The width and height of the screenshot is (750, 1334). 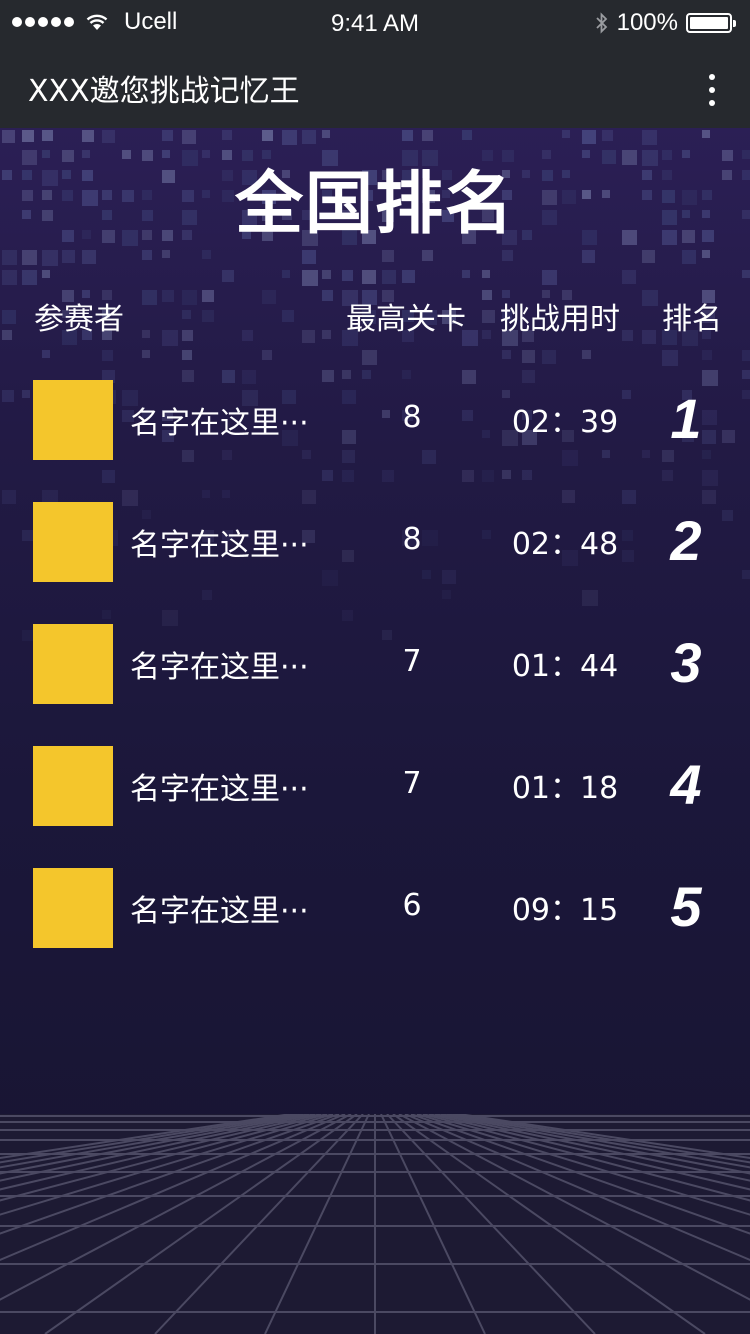 I want to click on nav-bar: XXX邀您挑战记忆王, so click(x=375, y=87).